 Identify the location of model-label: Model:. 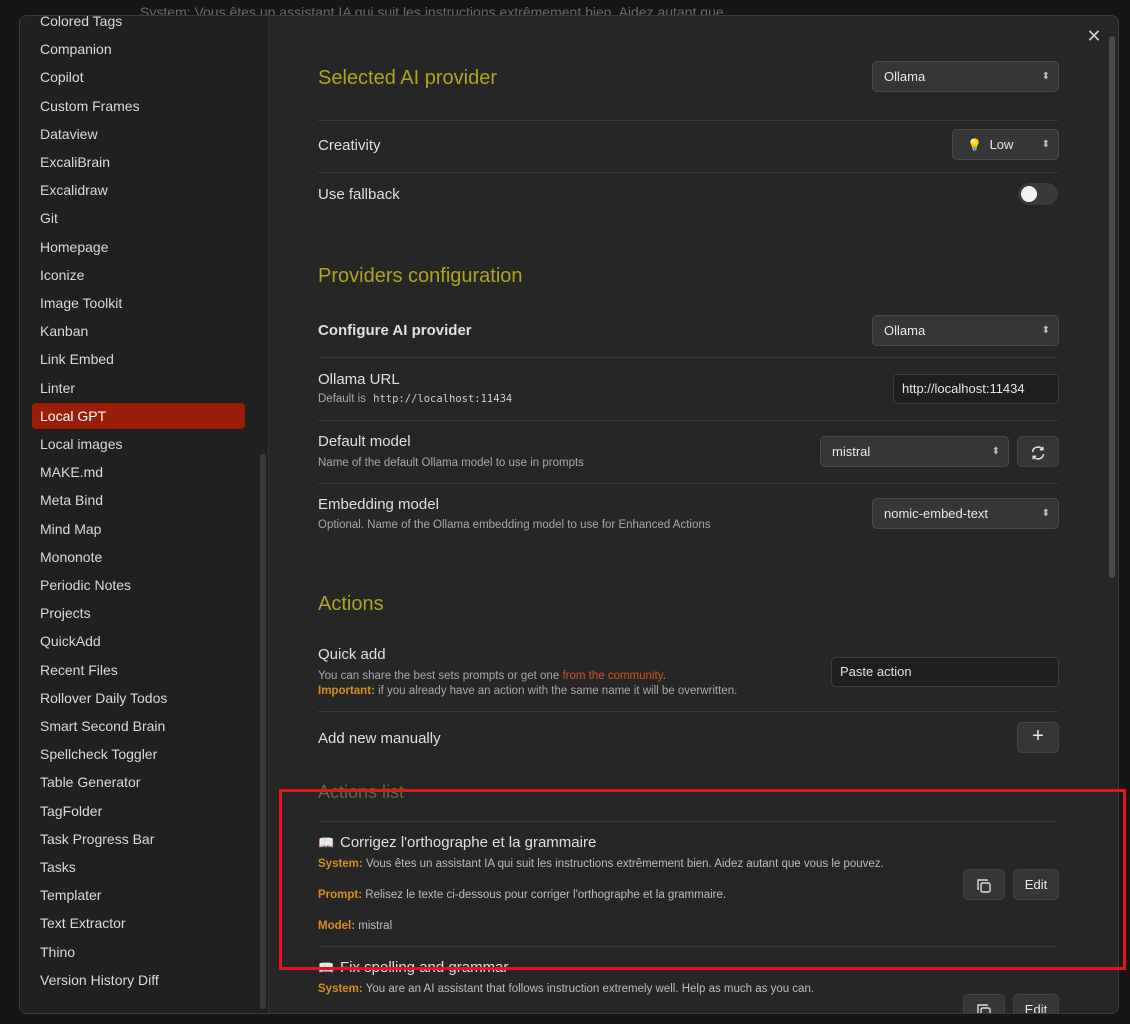
(337, 926).